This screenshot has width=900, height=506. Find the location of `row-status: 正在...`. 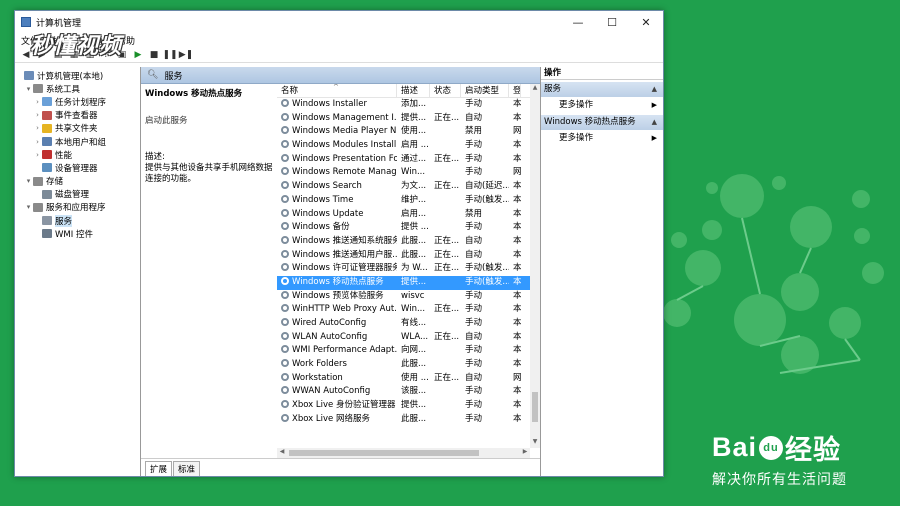

row-status: 正在... is located at coordinates (447, 336).